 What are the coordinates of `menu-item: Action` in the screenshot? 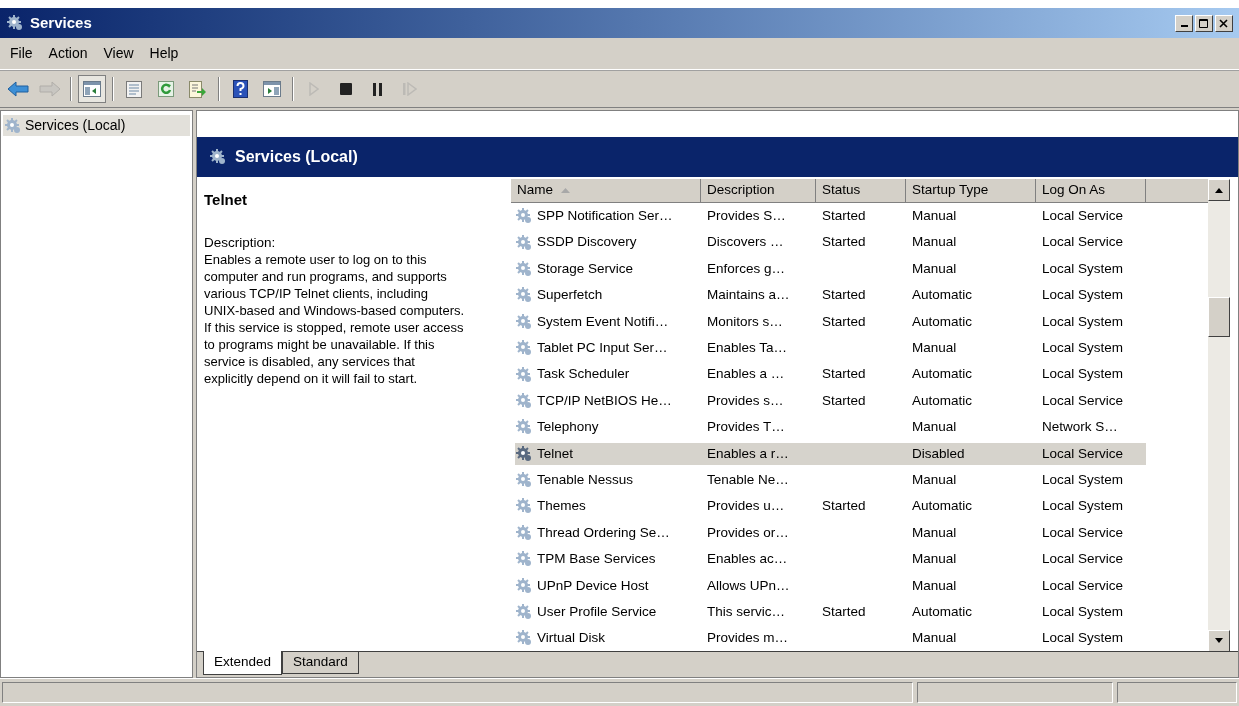 It's located at (68, 53).